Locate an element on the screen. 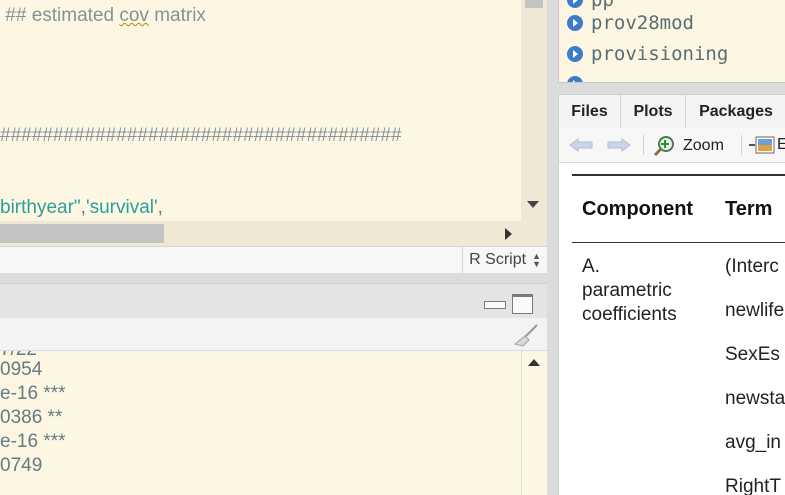 The width and height of the screenshot is (785, 495). code-line-hashes: ###################################### is located at coordinates (201, 135).